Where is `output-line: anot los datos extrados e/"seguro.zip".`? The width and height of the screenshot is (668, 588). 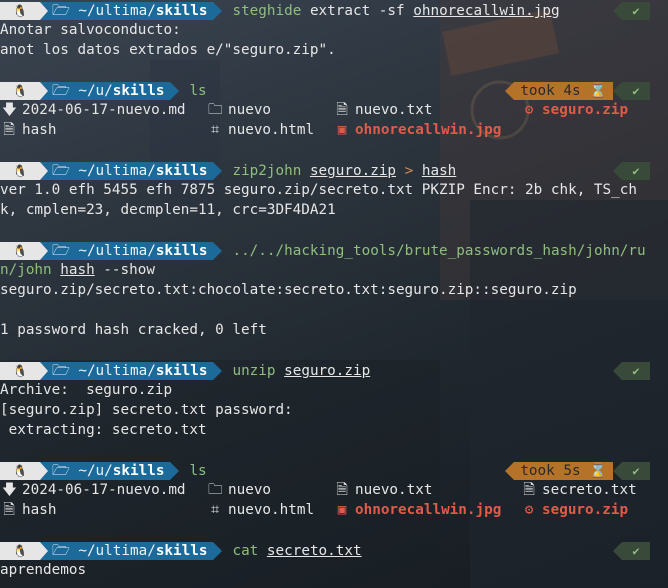
output-line: anot los datos extrados e/"seguro.zip". is located at coordinates (168, 50).